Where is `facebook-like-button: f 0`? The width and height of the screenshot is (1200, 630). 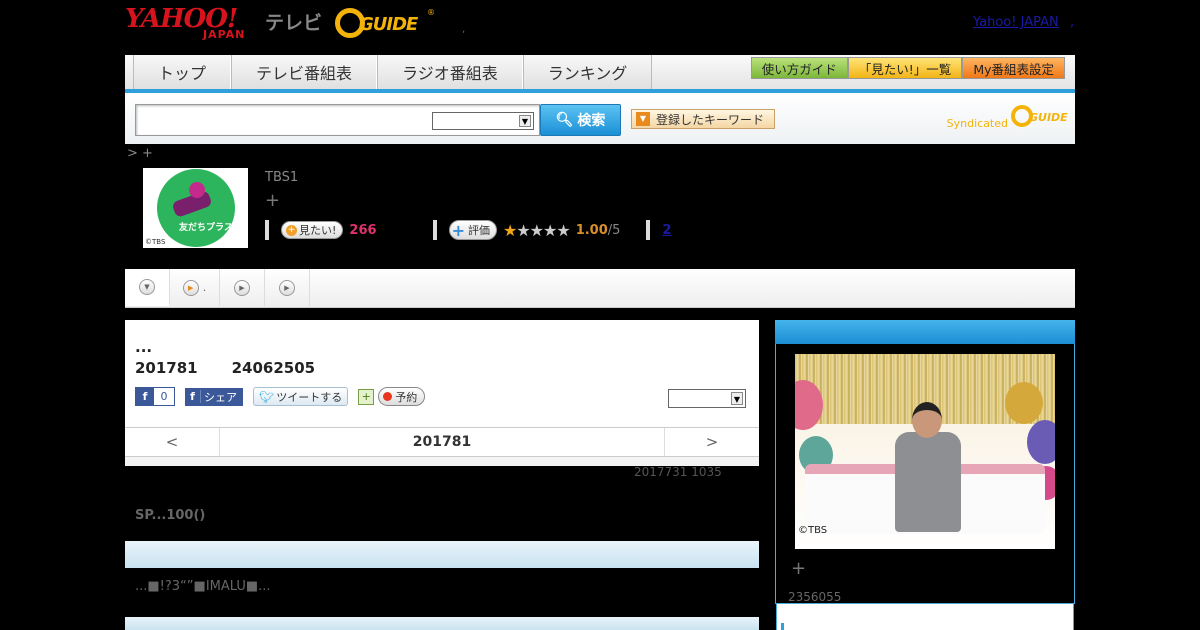
facebook-like-button: f 0 is located at coordinates (155, 396).